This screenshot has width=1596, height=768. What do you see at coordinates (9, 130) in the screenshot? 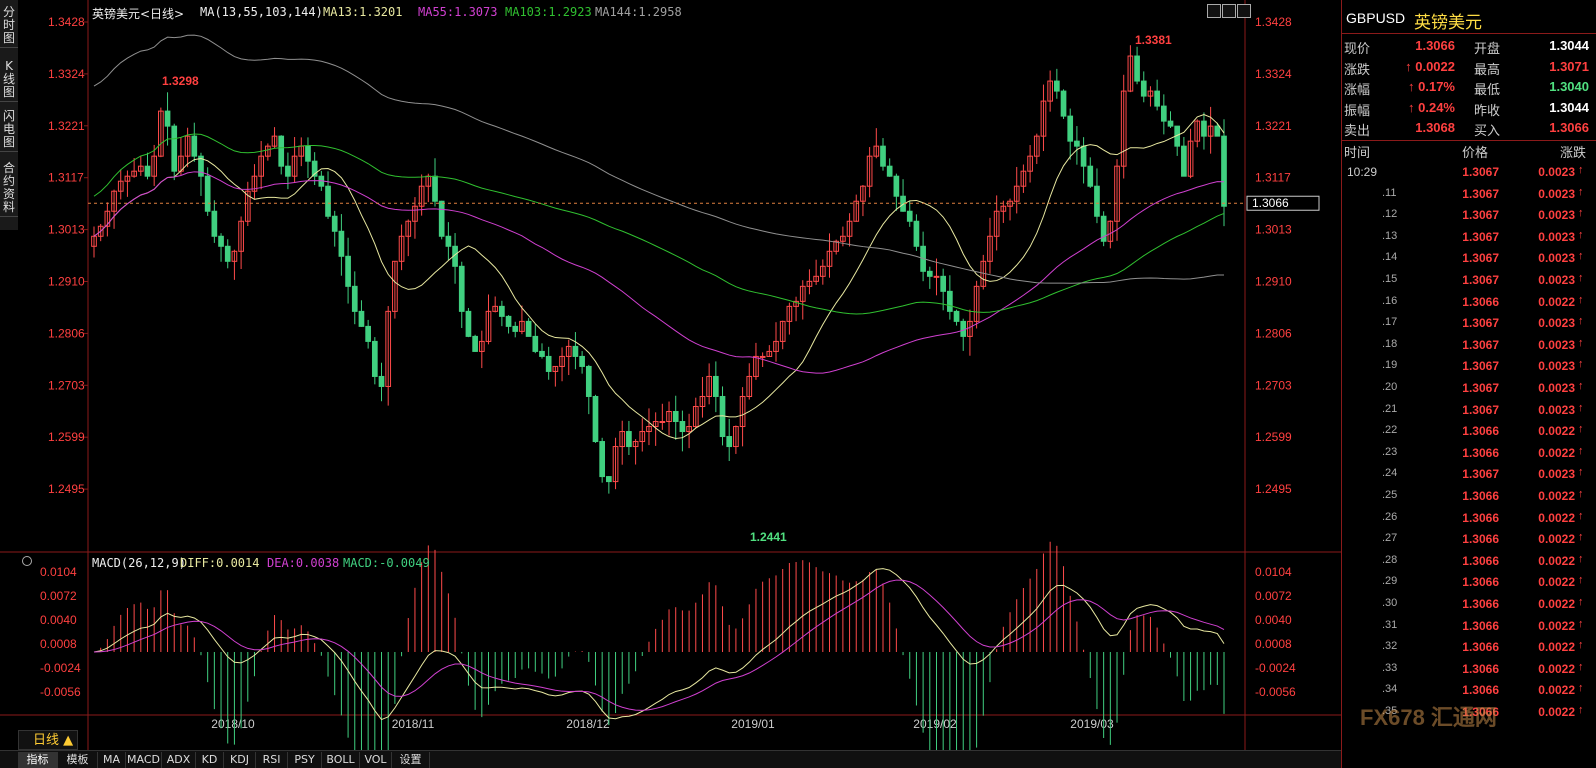
I see `tab-flash-chart: 闪电图` at bounding box center [9, 130].